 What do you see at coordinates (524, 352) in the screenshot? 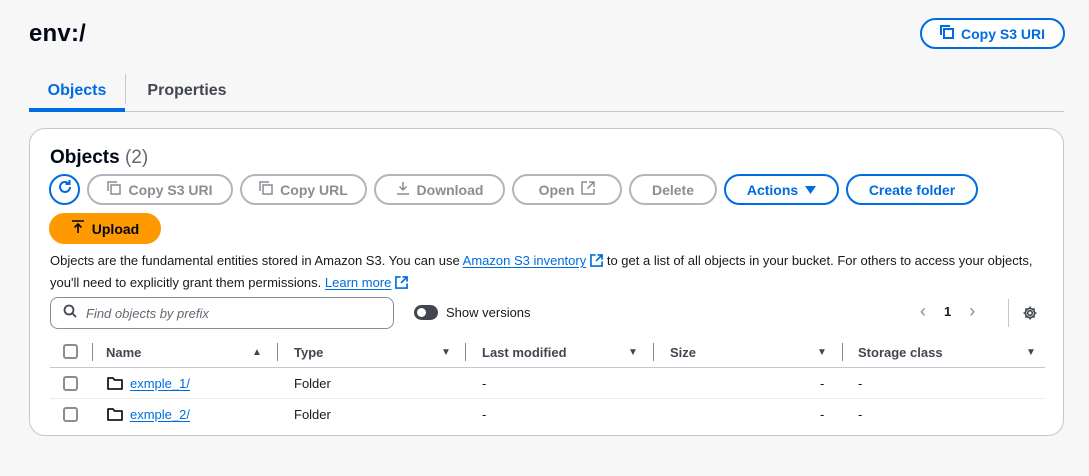
I see `column-header-last-modified: Last modified` at bounding box center [524, 352].